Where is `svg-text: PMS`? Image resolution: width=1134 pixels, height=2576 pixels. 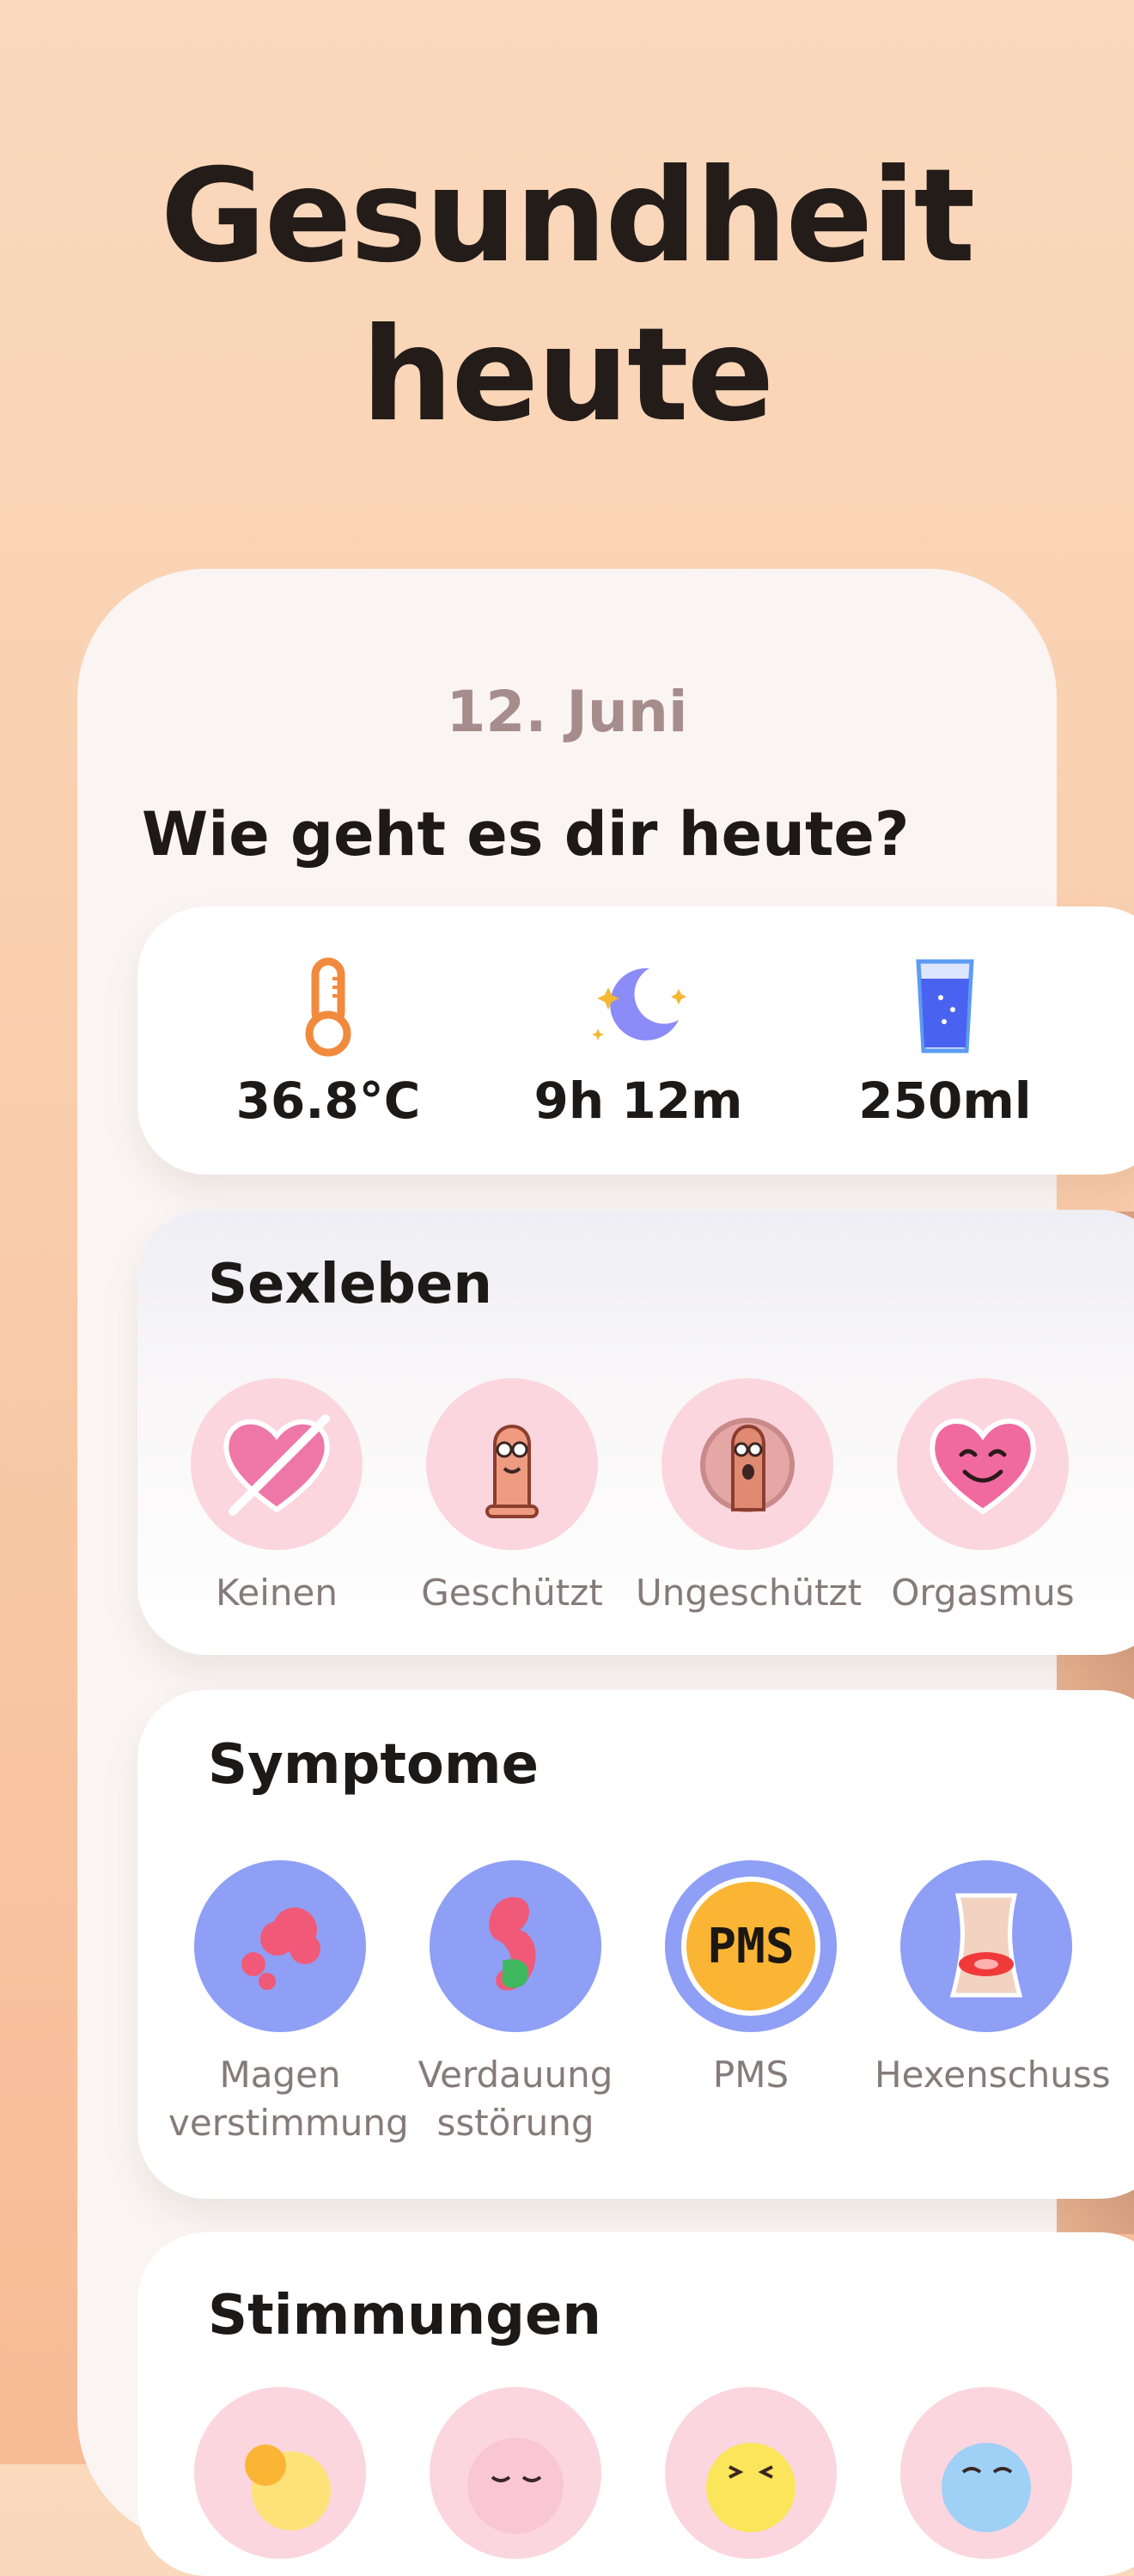
svg-text: PMS is located at coordinates (750, 1947).